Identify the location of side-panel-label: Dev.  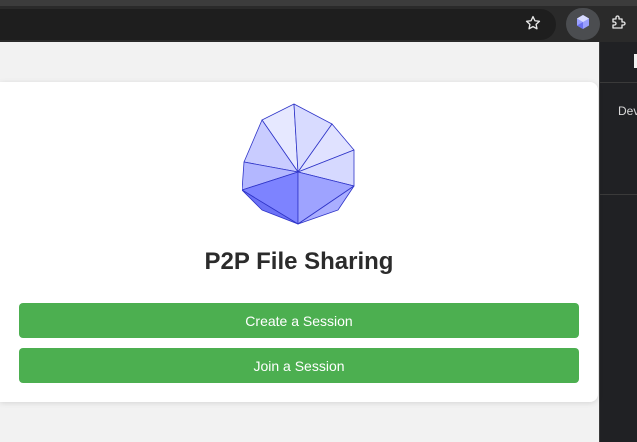
(627, 111).